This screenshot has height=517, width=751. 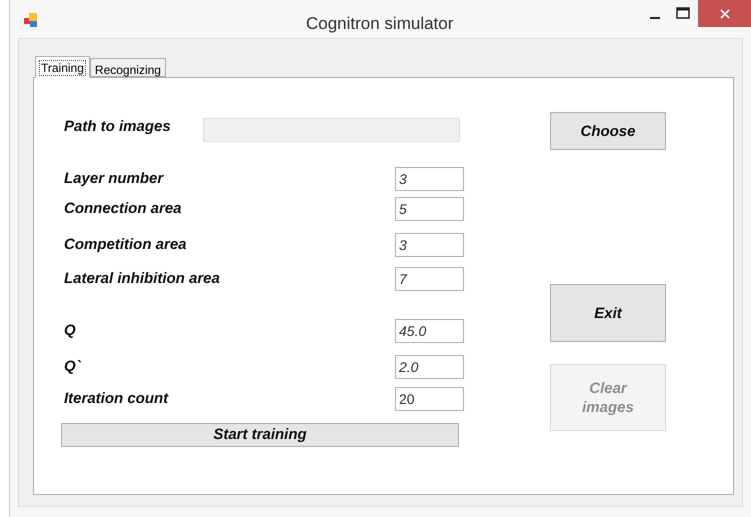 I want to click on input-field: 7, so click(x=429, y=279).